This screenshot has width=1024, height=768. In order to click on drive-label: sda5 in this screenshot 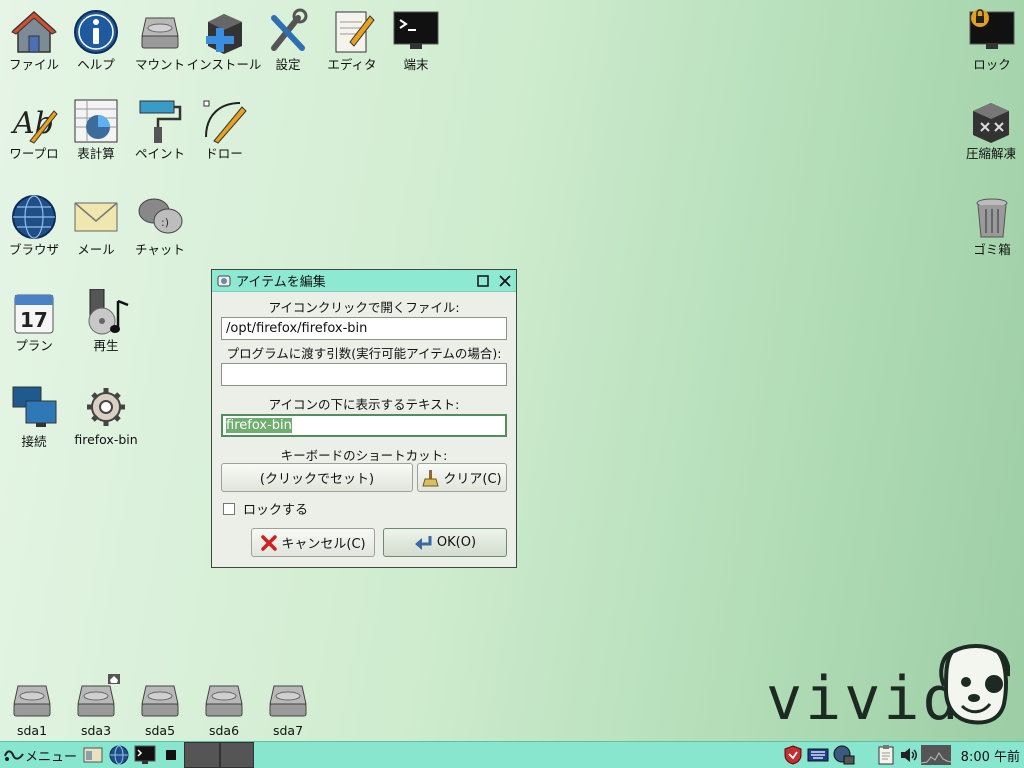, I will do `click(160, 730)`.